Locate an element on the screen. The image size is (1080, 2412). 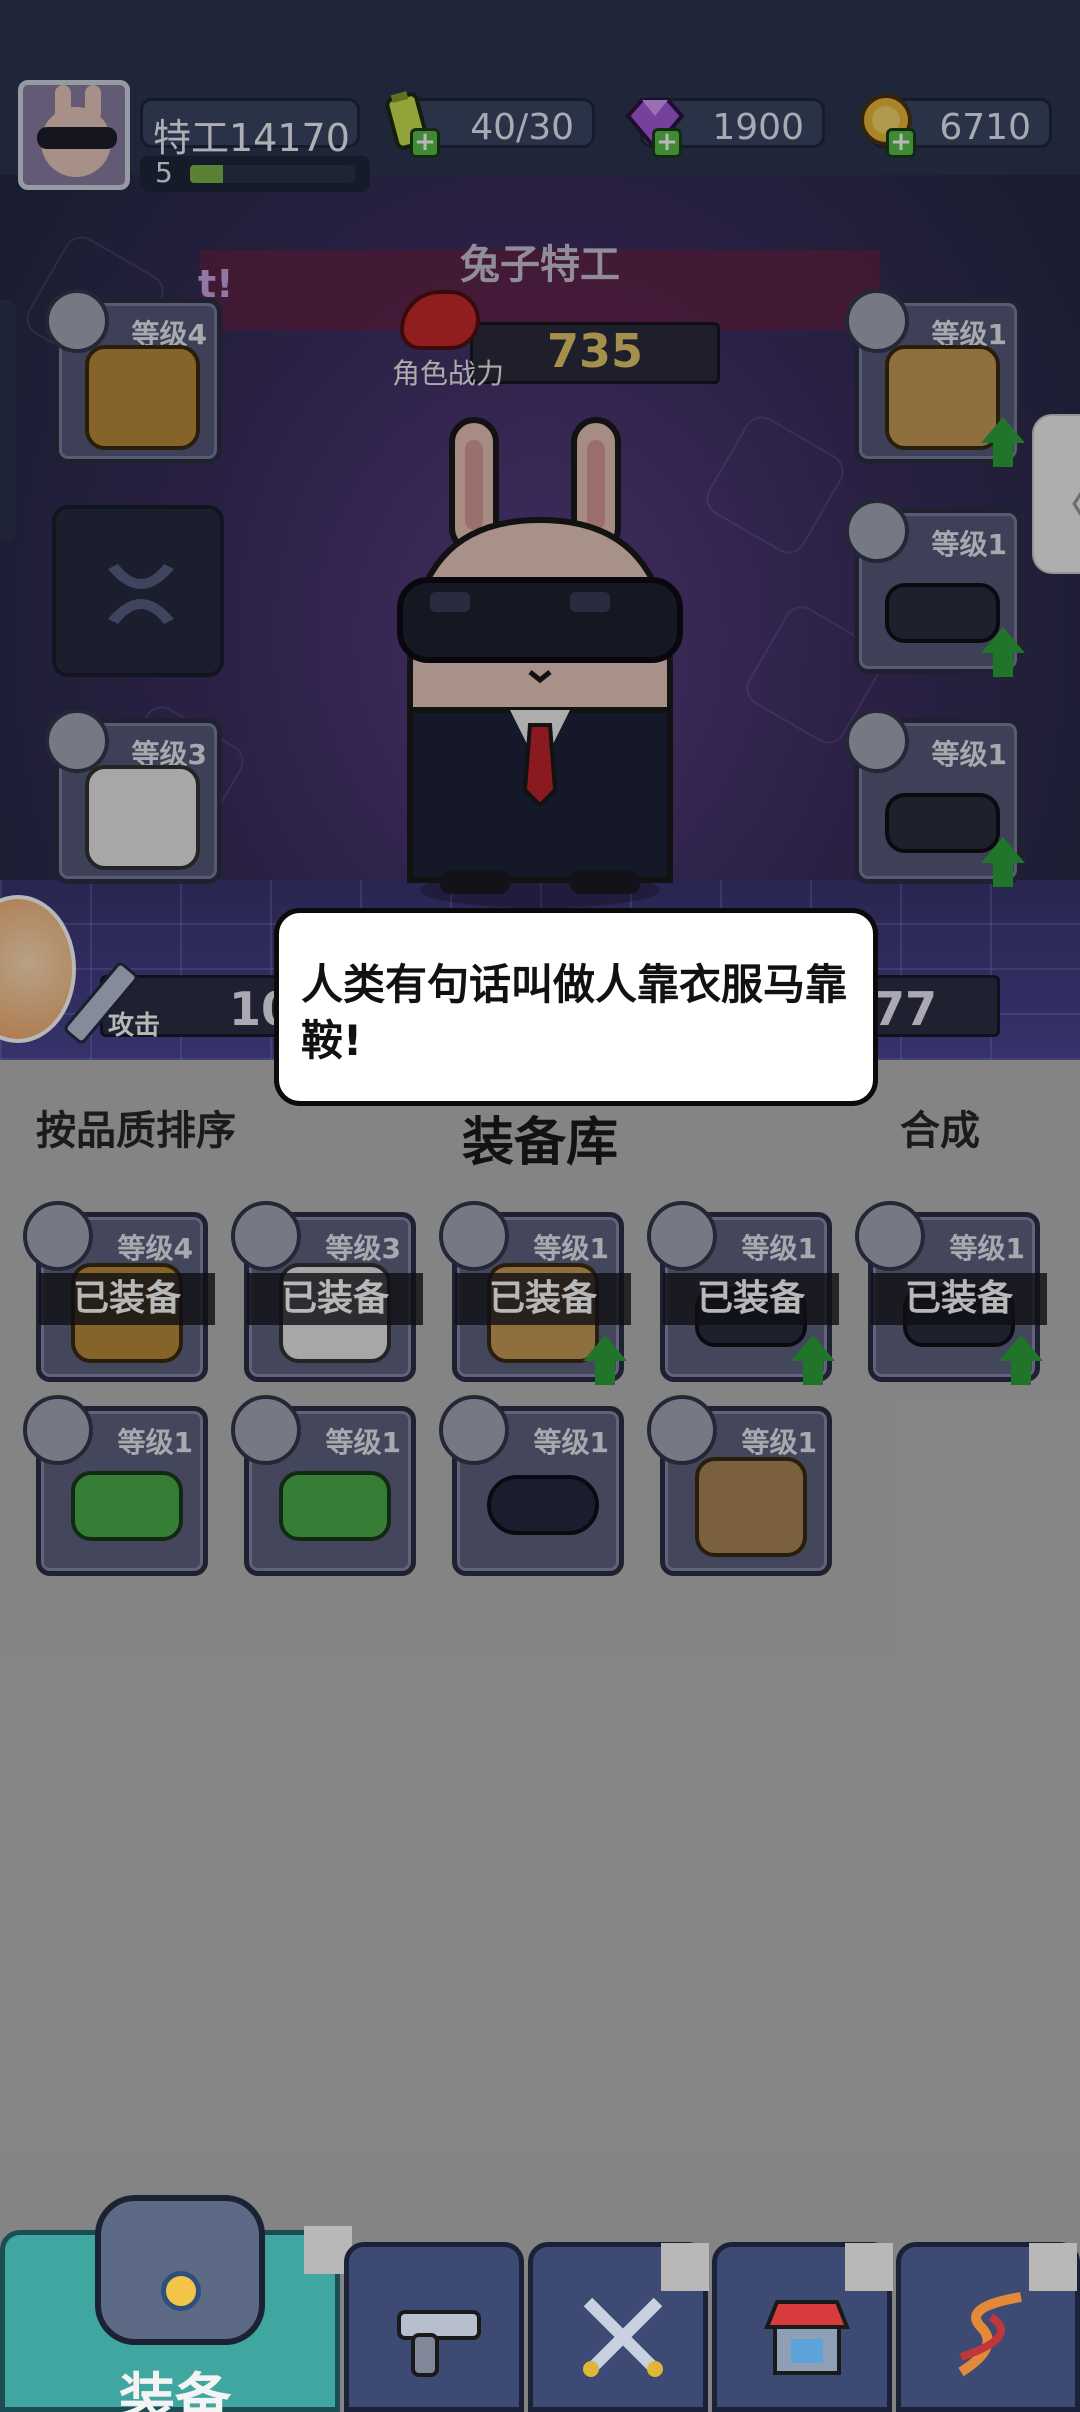
nav-tab-equipment: 装备 is located at coordinates (170, 2303).